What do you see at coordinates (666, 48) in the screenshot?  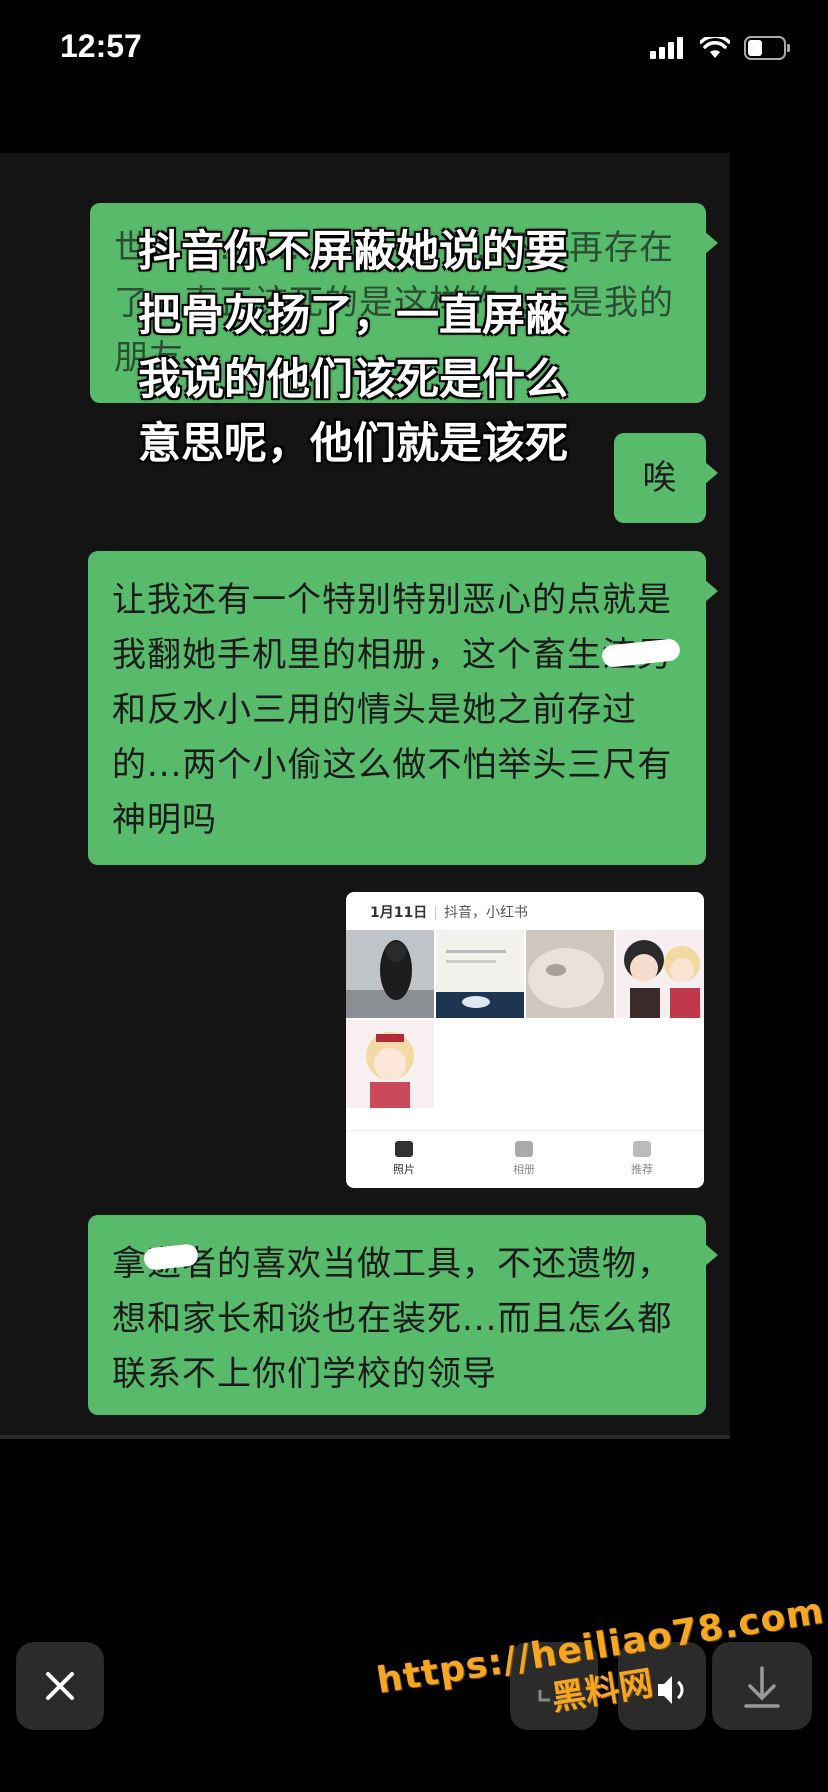 I see `signal-icon` at bounding box center [666, 48].